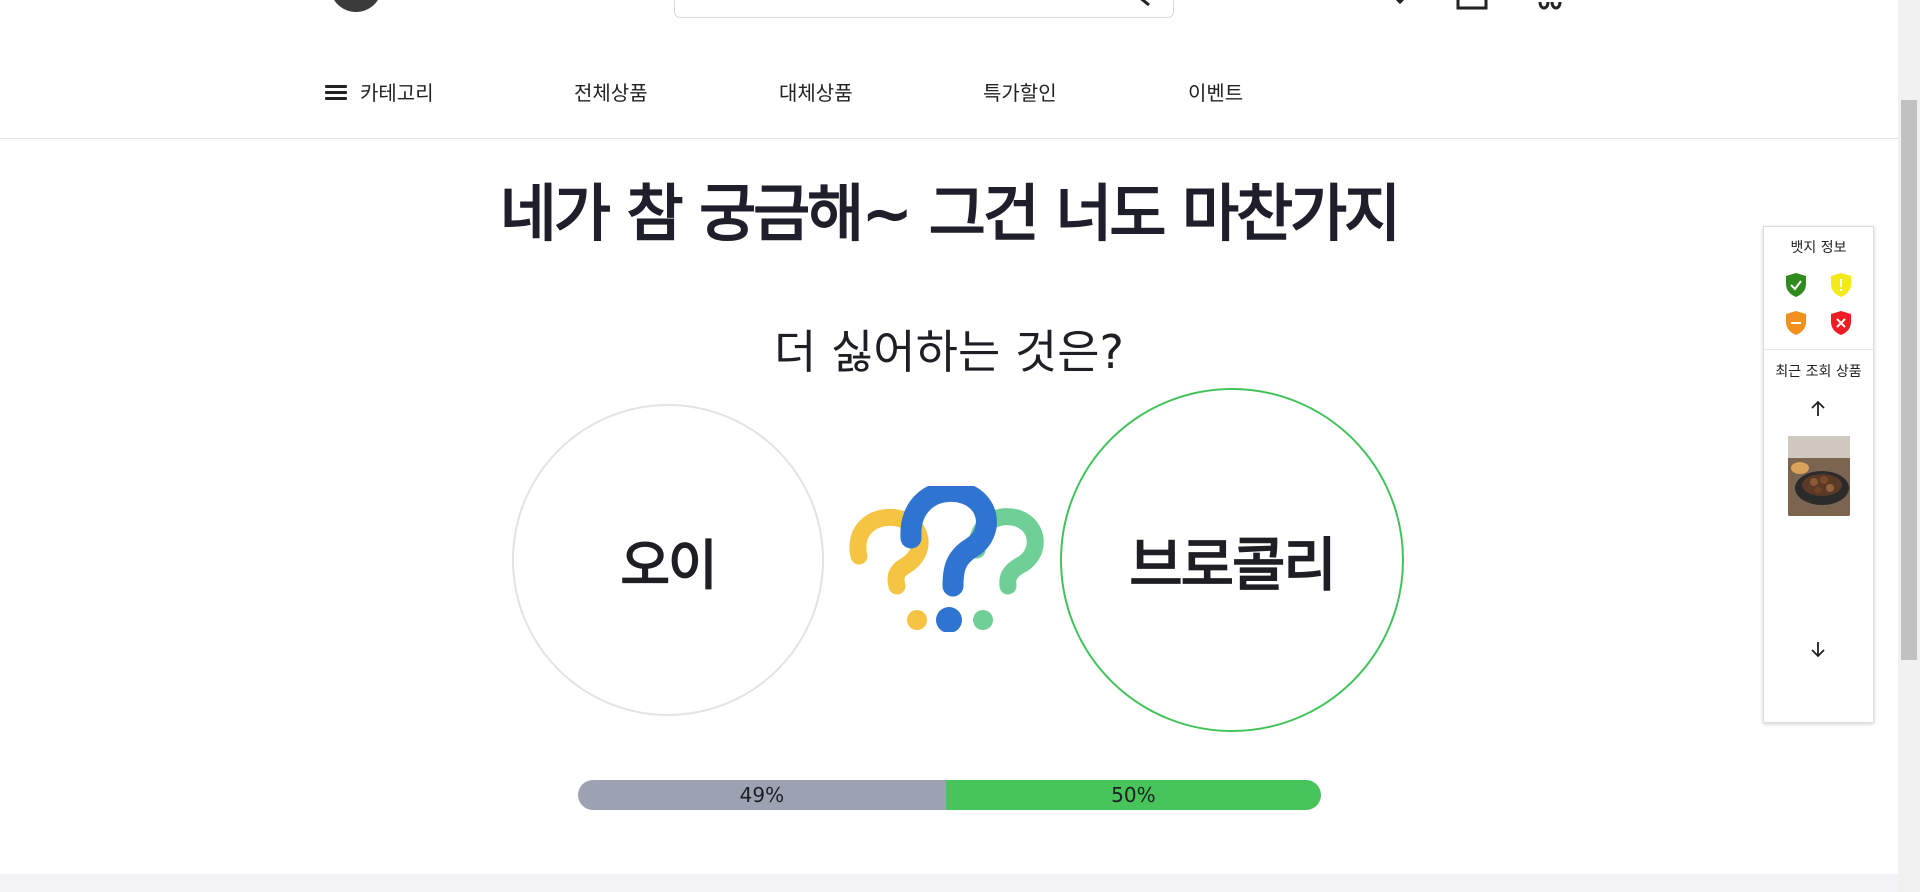 The width and height of the screenshot is (1920, 892). Describe the element at coordinates (668, 565) in the screenshot. I see `poll-option-left-label: 오이` at that location.